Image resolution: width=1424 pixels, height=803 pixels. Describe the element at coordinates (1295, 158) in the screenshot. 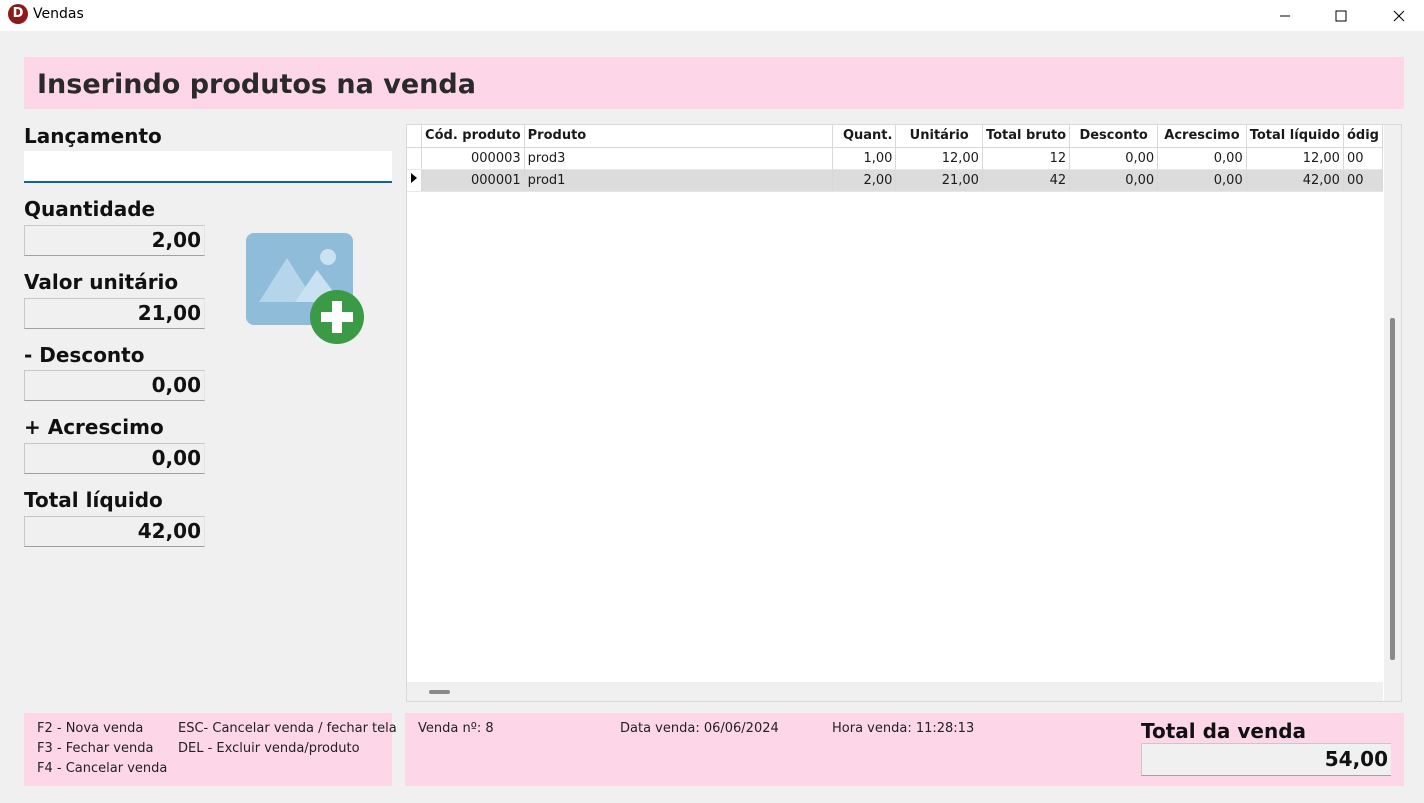

I see `cell-total-liquido: 12,00` at that location.